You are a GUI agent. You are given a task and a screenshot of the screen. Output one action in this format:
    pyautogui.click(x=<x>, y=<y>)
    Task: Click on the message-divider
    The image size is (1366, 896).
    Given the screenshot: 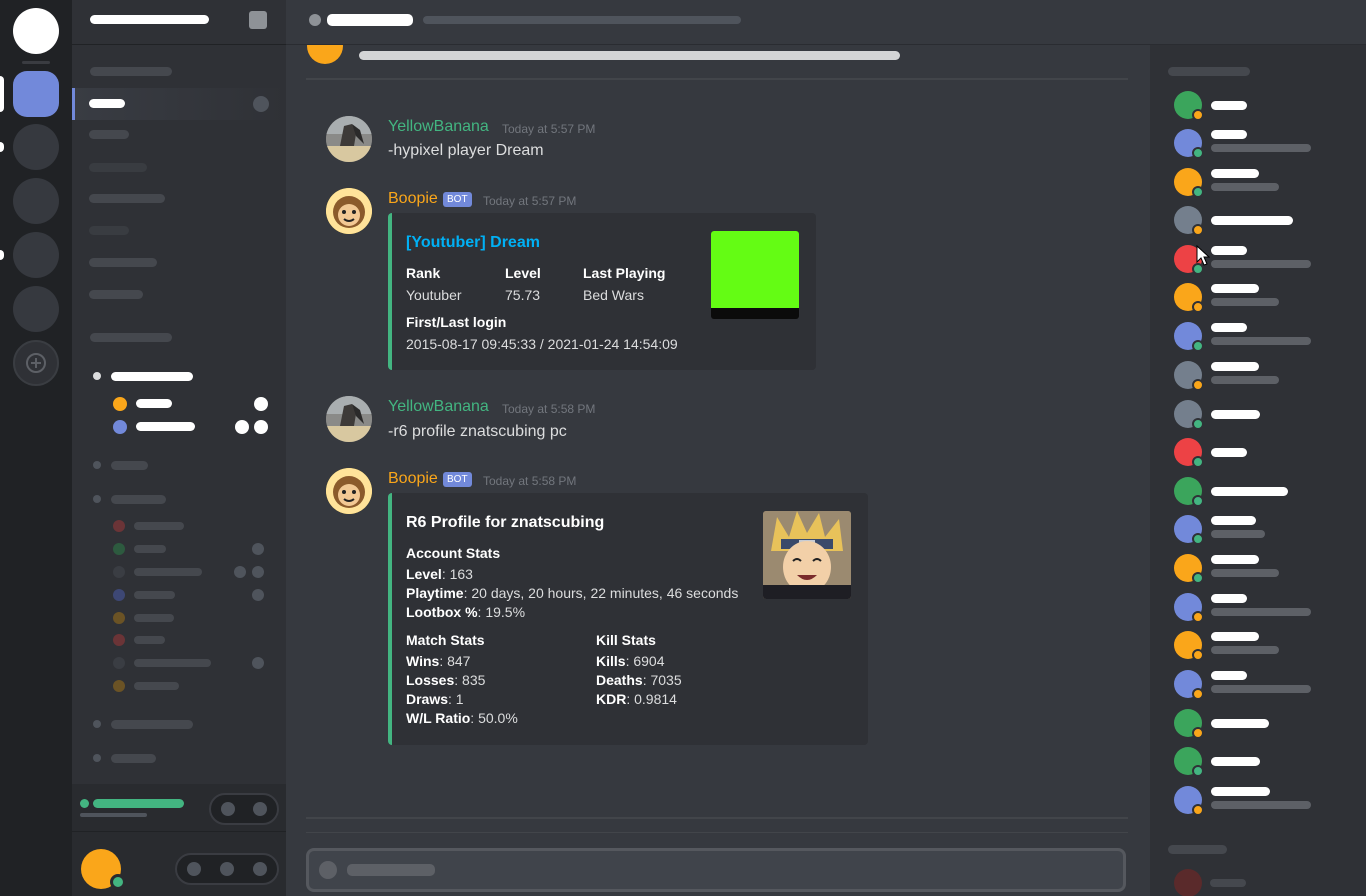 What is the action you would take?
    pyautogui.click(x=717, y=79)
    